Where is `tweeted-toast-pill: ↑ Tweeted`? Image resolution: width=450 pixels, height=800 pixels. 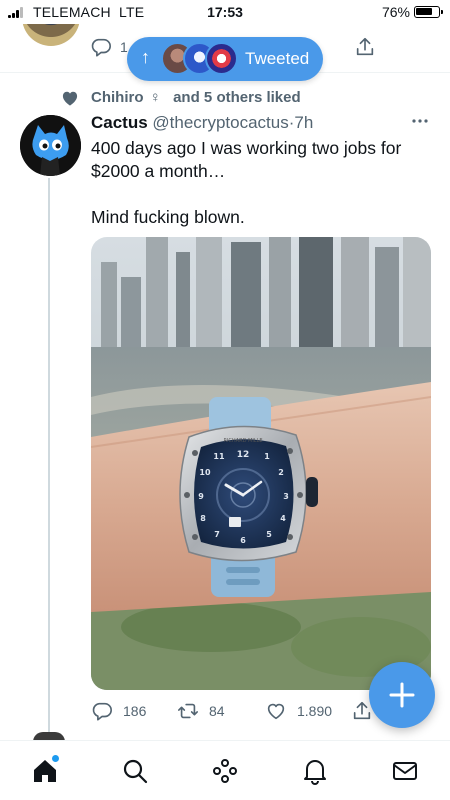 tweeted-toast-pill: ↑ Tweeted is located at coordinates (225, 59).